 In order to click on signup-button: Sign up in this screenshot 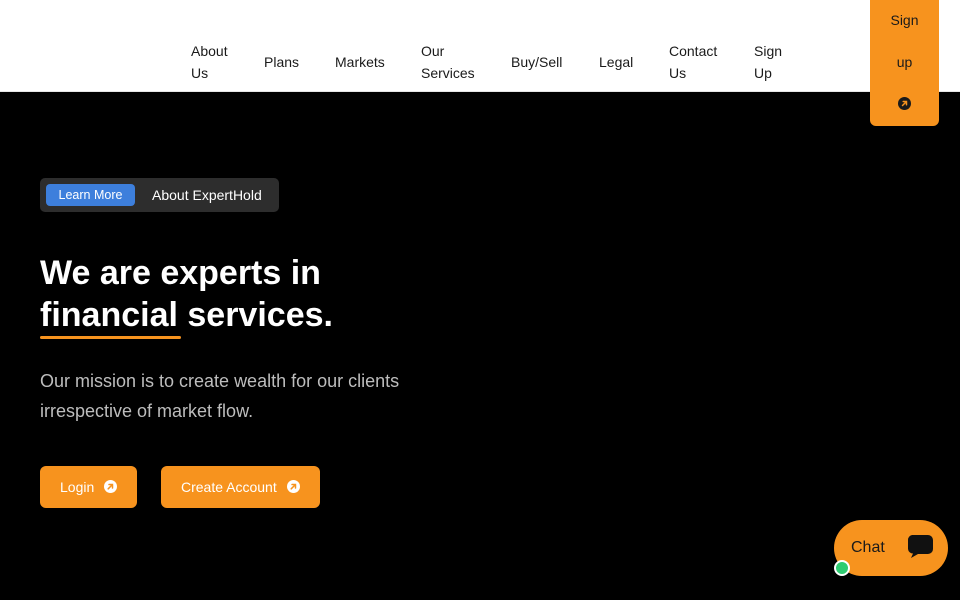, I will do `click(904, 63)`.